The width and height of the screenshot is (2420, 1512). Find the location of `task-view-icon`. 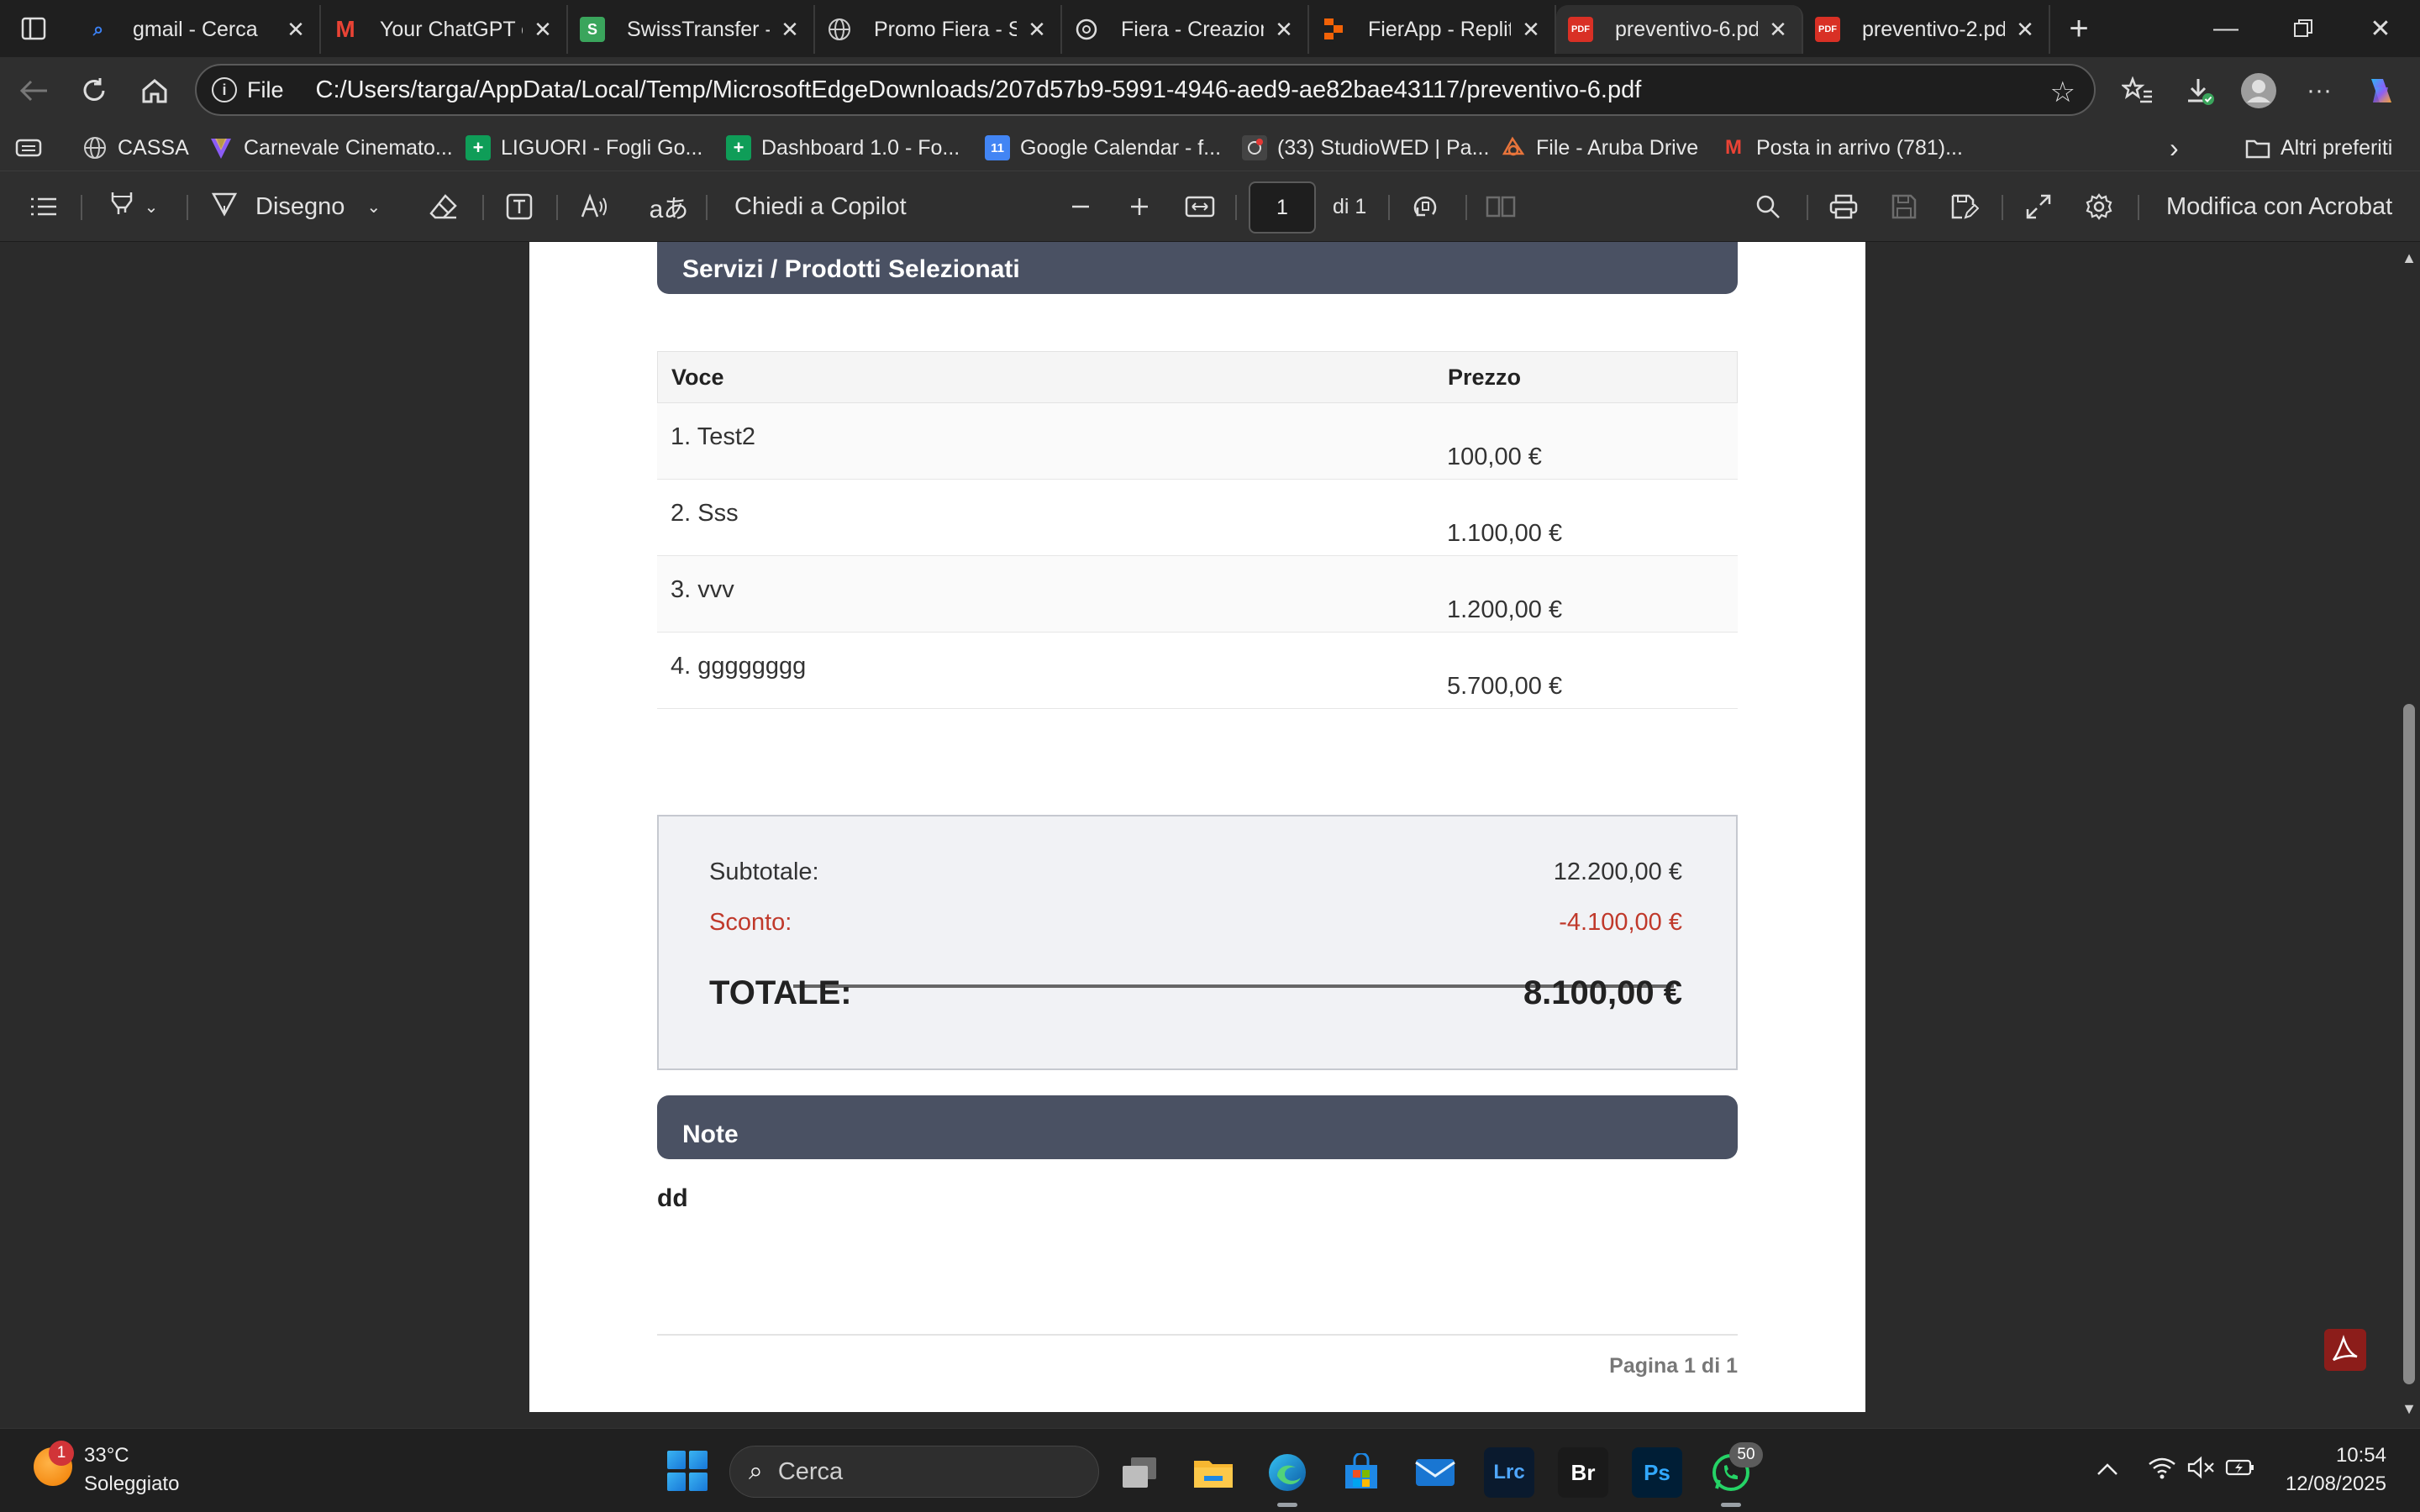

task-view-icon is located at coordinates (1139, 1472).